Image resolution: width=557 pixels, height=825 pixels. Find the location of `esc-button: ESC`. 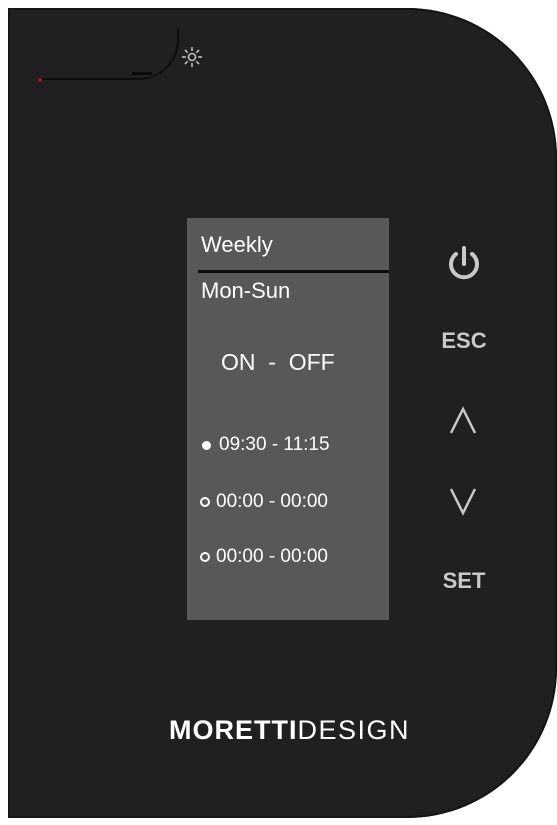

esc-button: ESC is located at coordinates (464, 341).